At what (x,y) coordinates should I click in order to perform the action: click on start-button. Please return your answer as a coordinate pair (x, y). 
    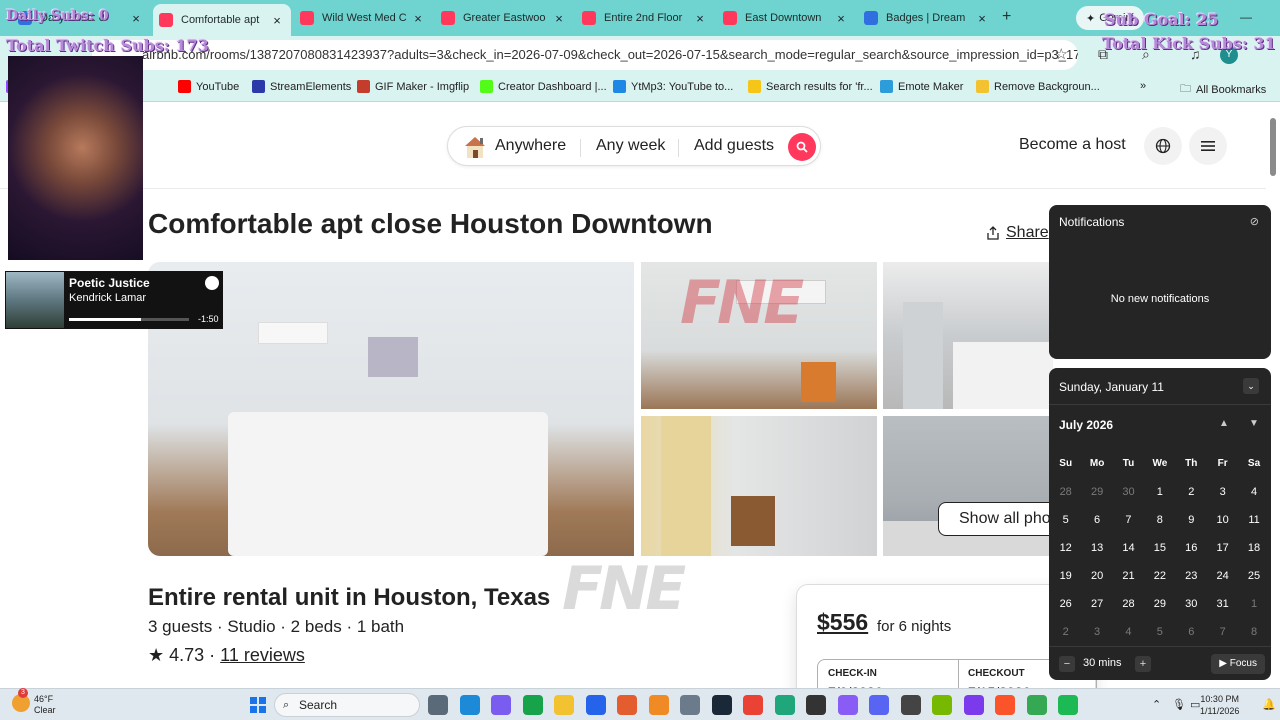
    Looking at the image, I should click on (258, 705).